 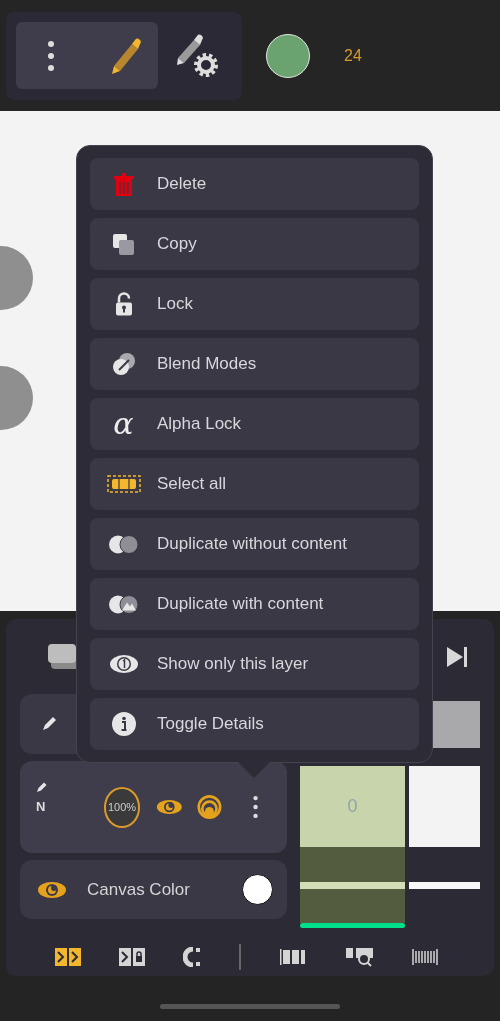 I want to click on alpha-icon: α, so click(x=123, y=424).